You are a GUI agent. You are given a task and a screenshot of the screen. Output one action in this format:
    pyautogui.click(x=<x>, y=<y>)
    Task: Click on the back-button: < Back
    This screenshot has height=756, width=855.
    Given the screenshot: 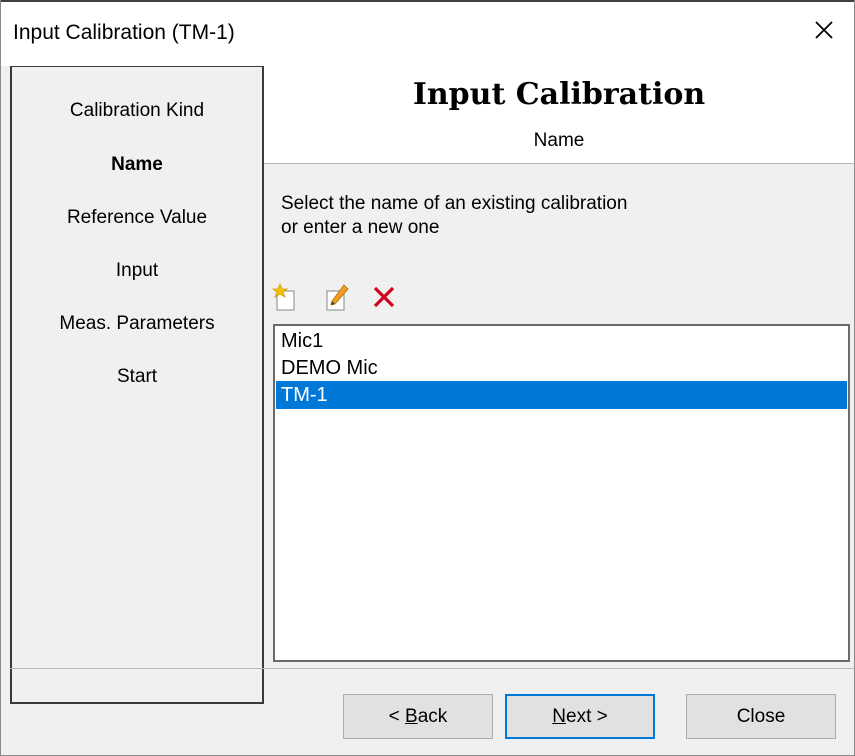 What is the action you would take?
    pyautogui.click(x=418, y=716)
    